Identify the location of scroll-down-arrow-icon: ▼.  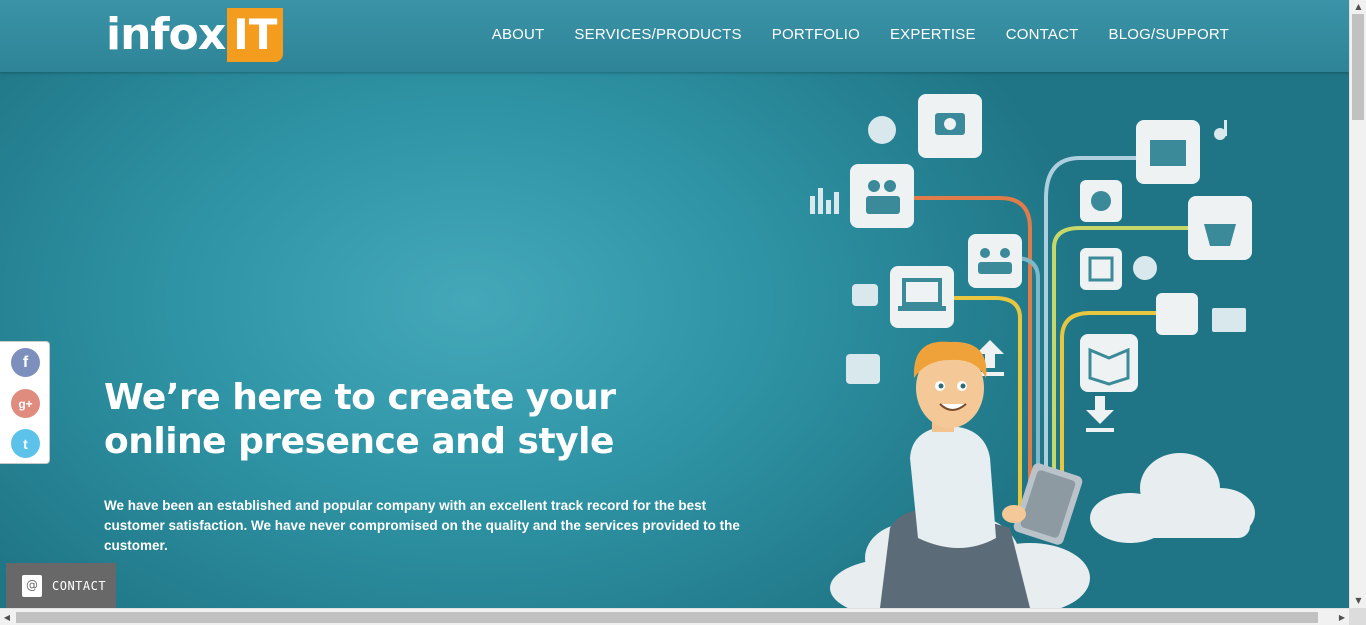
(1358, 601).